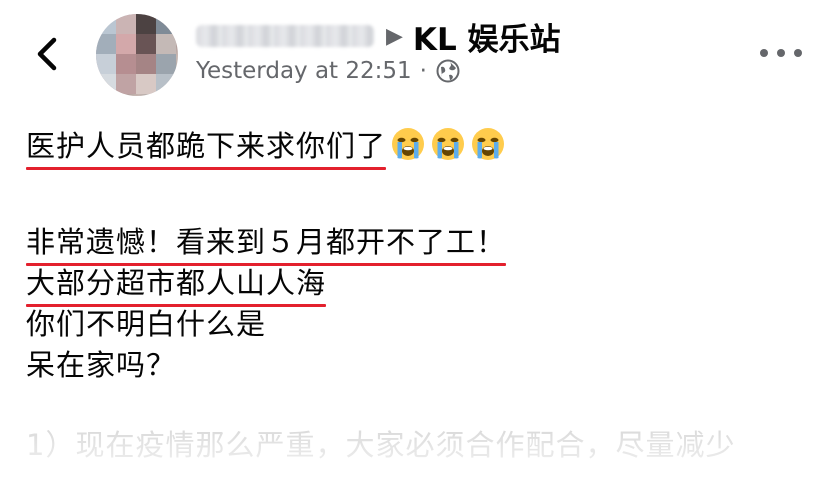 Image resolution: width=828 pixels, height=490 pixels. What do you see at coordinates (381, 445) in the screenshot?
I see `post-text-line-6: 1）现在疫情那么严重，大家必须合作配合，尽量减少` at bounding box center [381, 445].